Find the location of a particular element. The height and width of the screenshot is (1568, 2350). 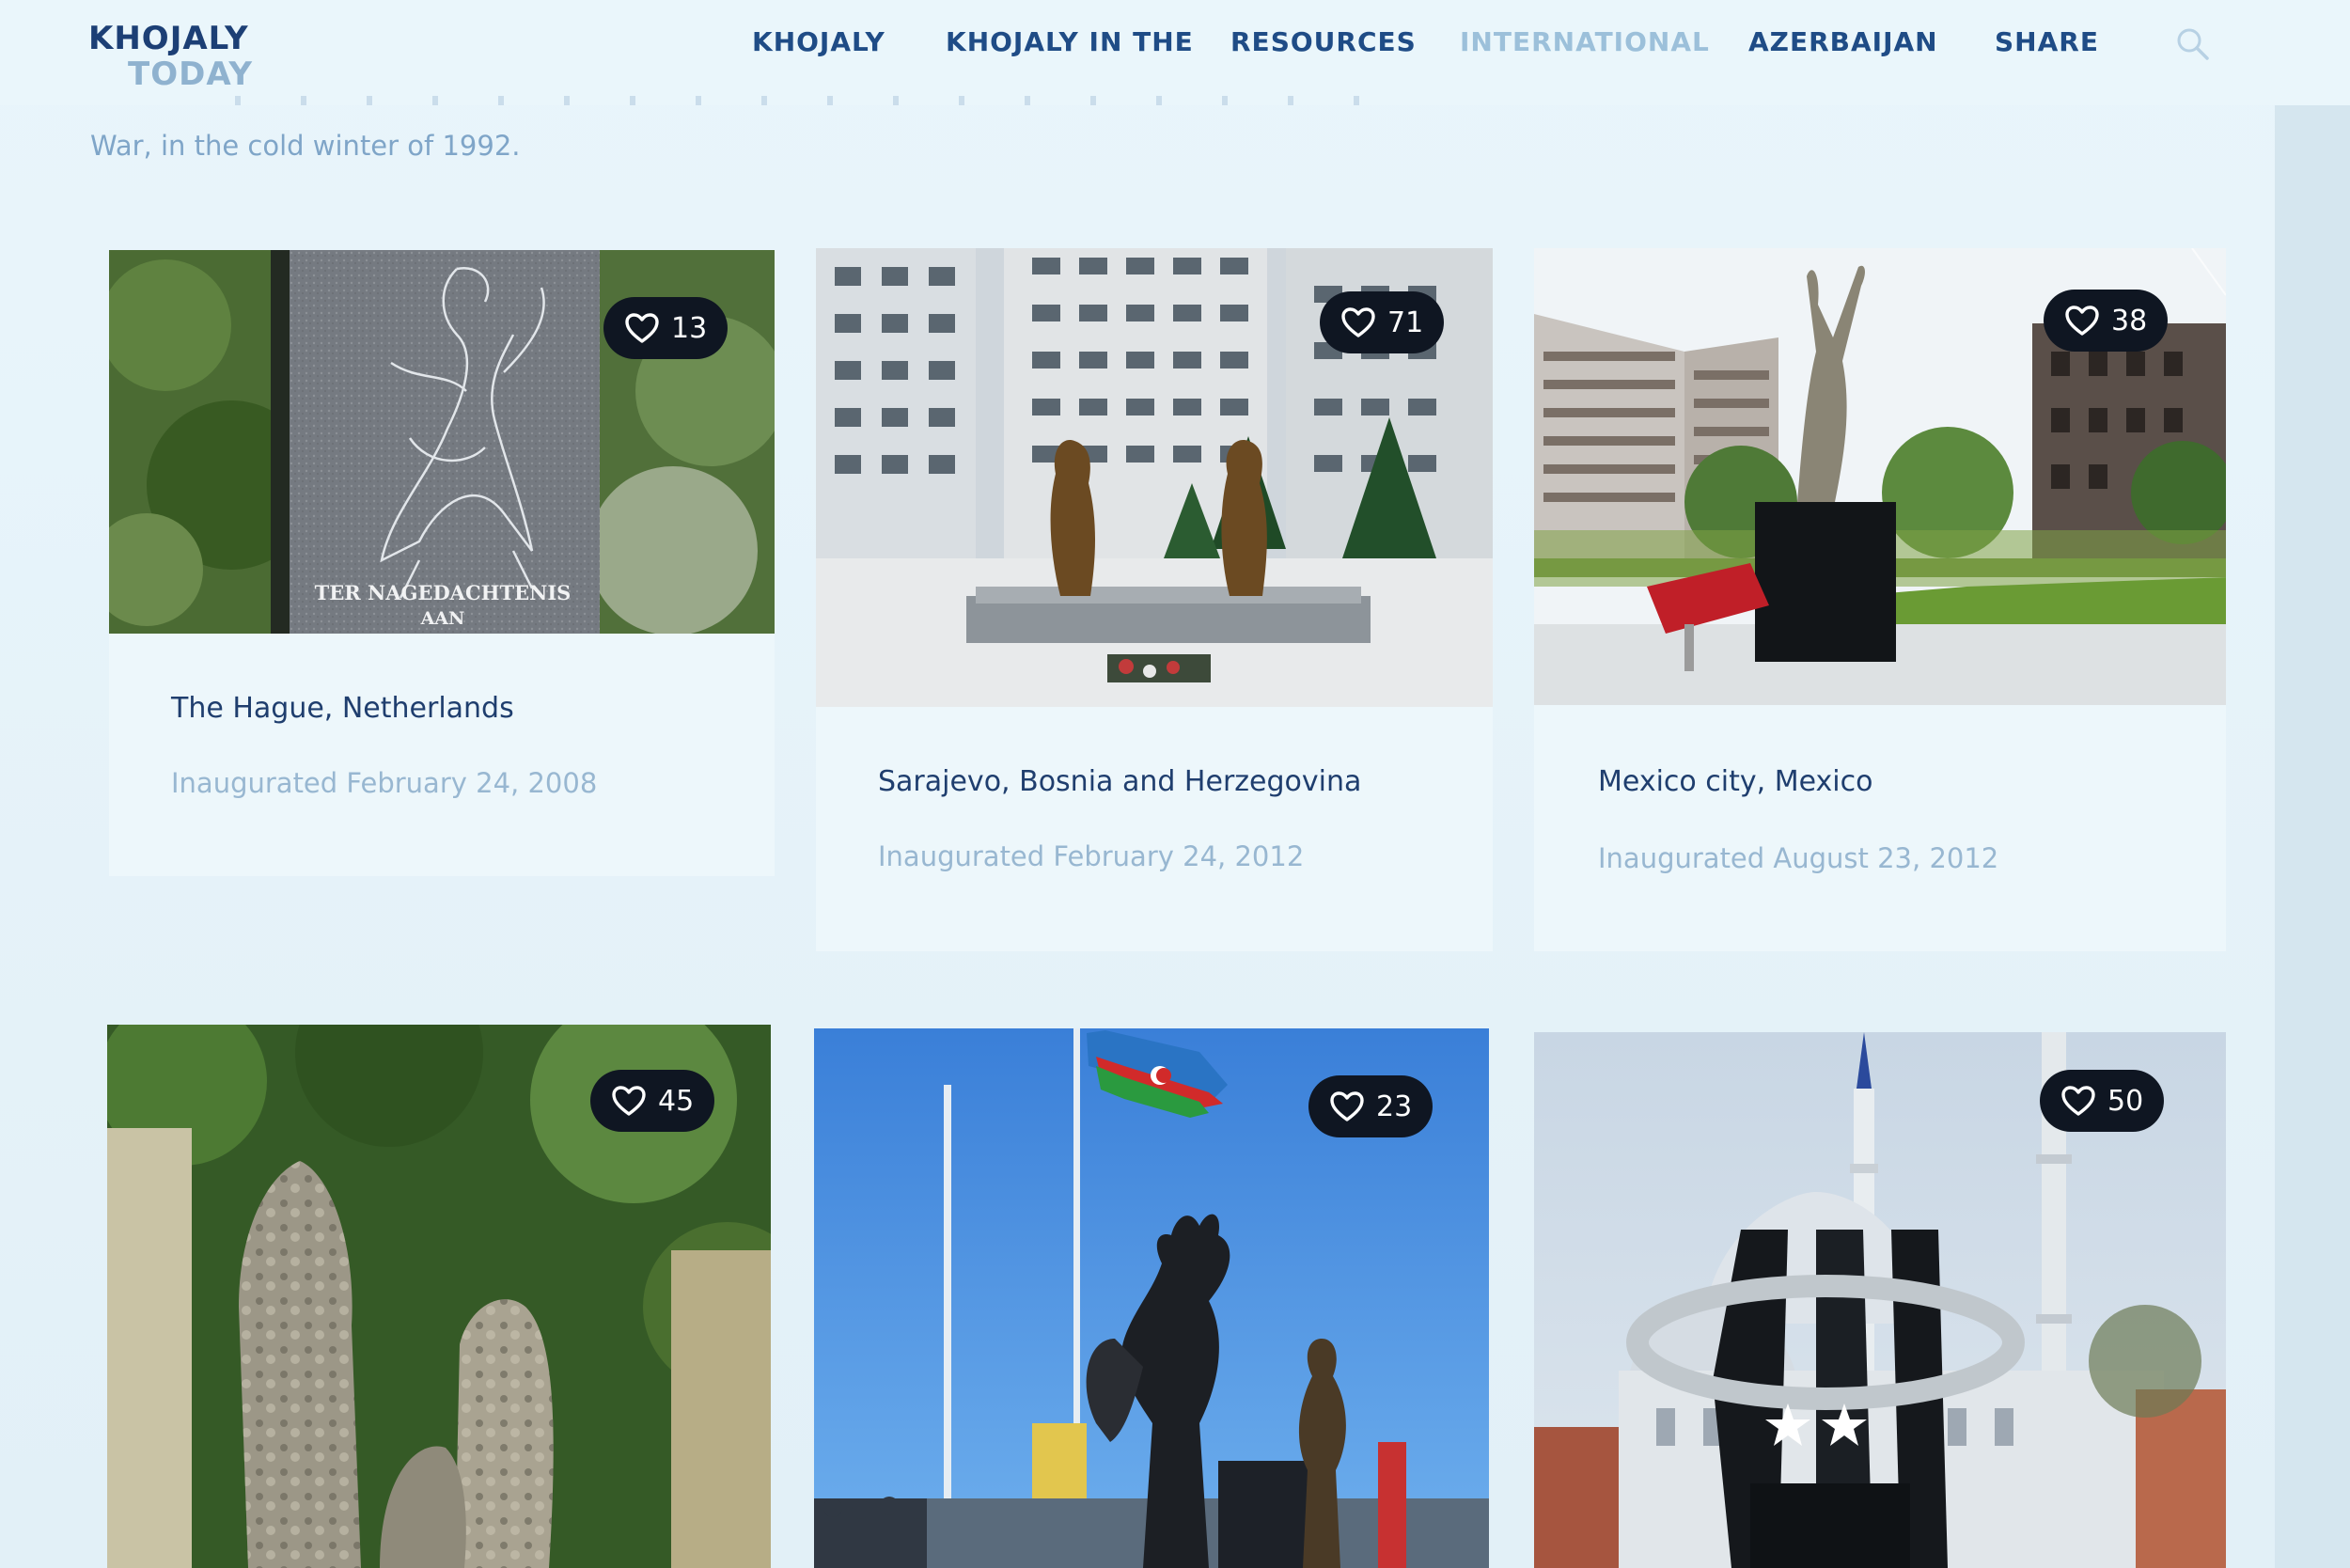

card-title: Sarajevo, Bosnia and Herzegovina is located at coordinates (1119, 781).